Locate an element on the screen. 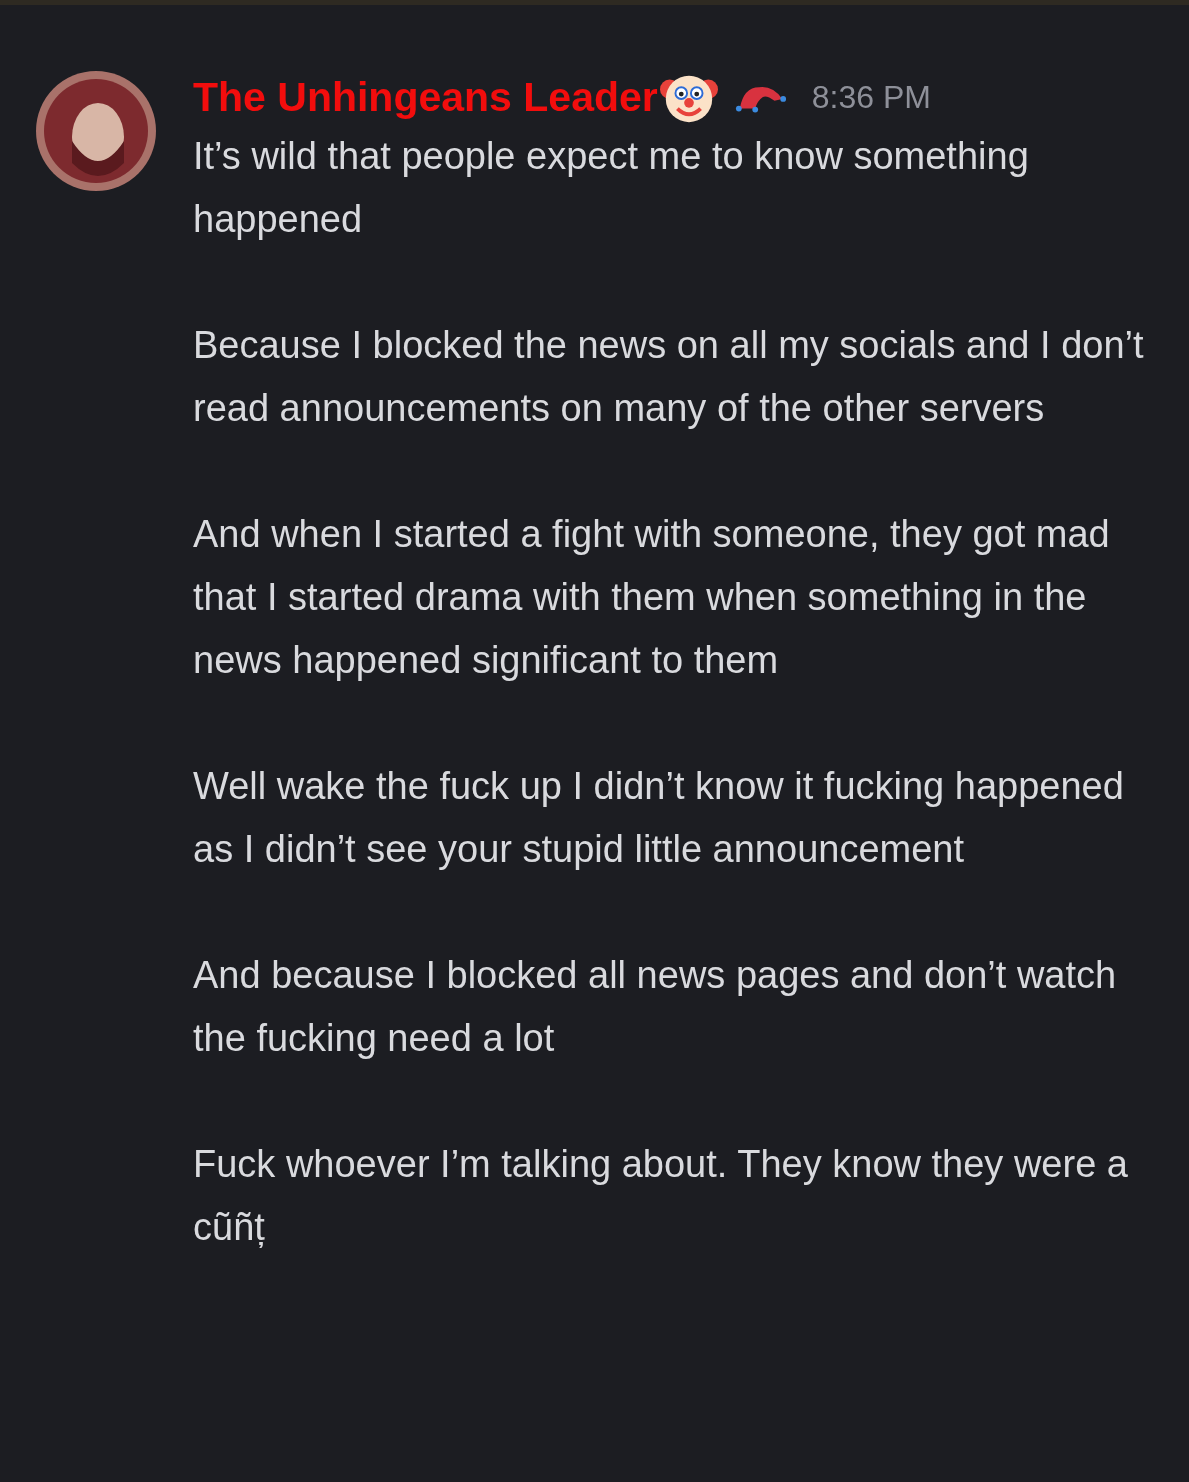 This screenshot has width=1189, height=1482. message-paragraph: And when I started a fight with someone, they got mad that I started drama with them when something in the news happened significant to them is located at coordinates (652, 597).